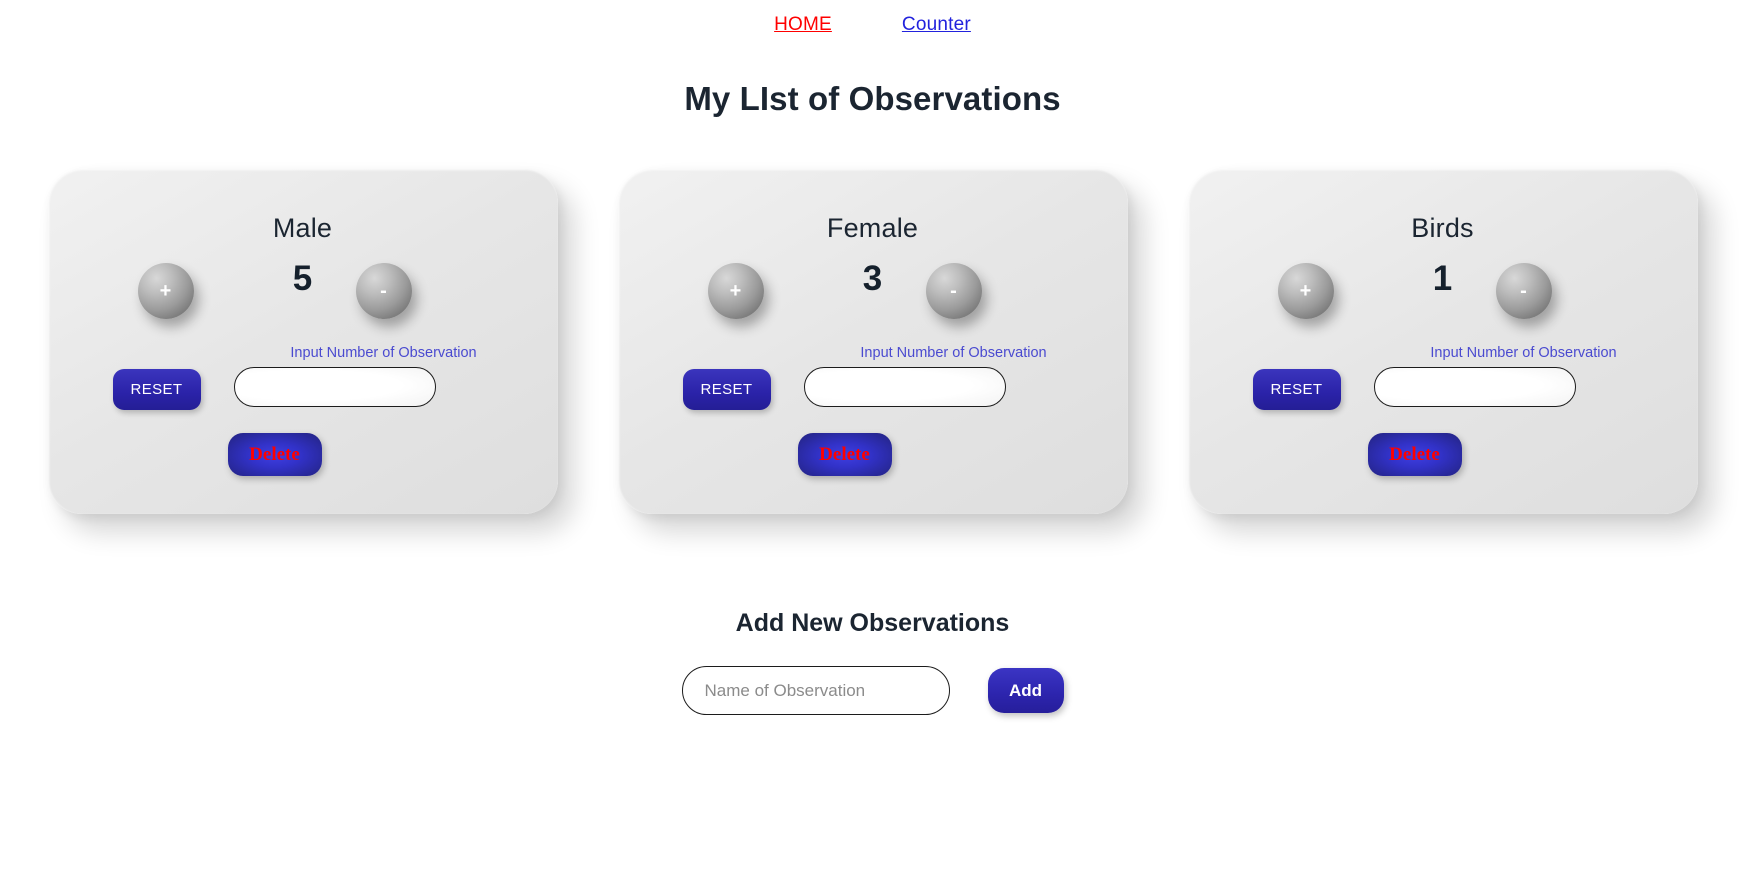 Image resolution: width=1745 pixels, height=892 pixels. What do you see at coordinates (302, 228) in the screenshot?
I see `card-title: Male` at bounding box center [302, 228].